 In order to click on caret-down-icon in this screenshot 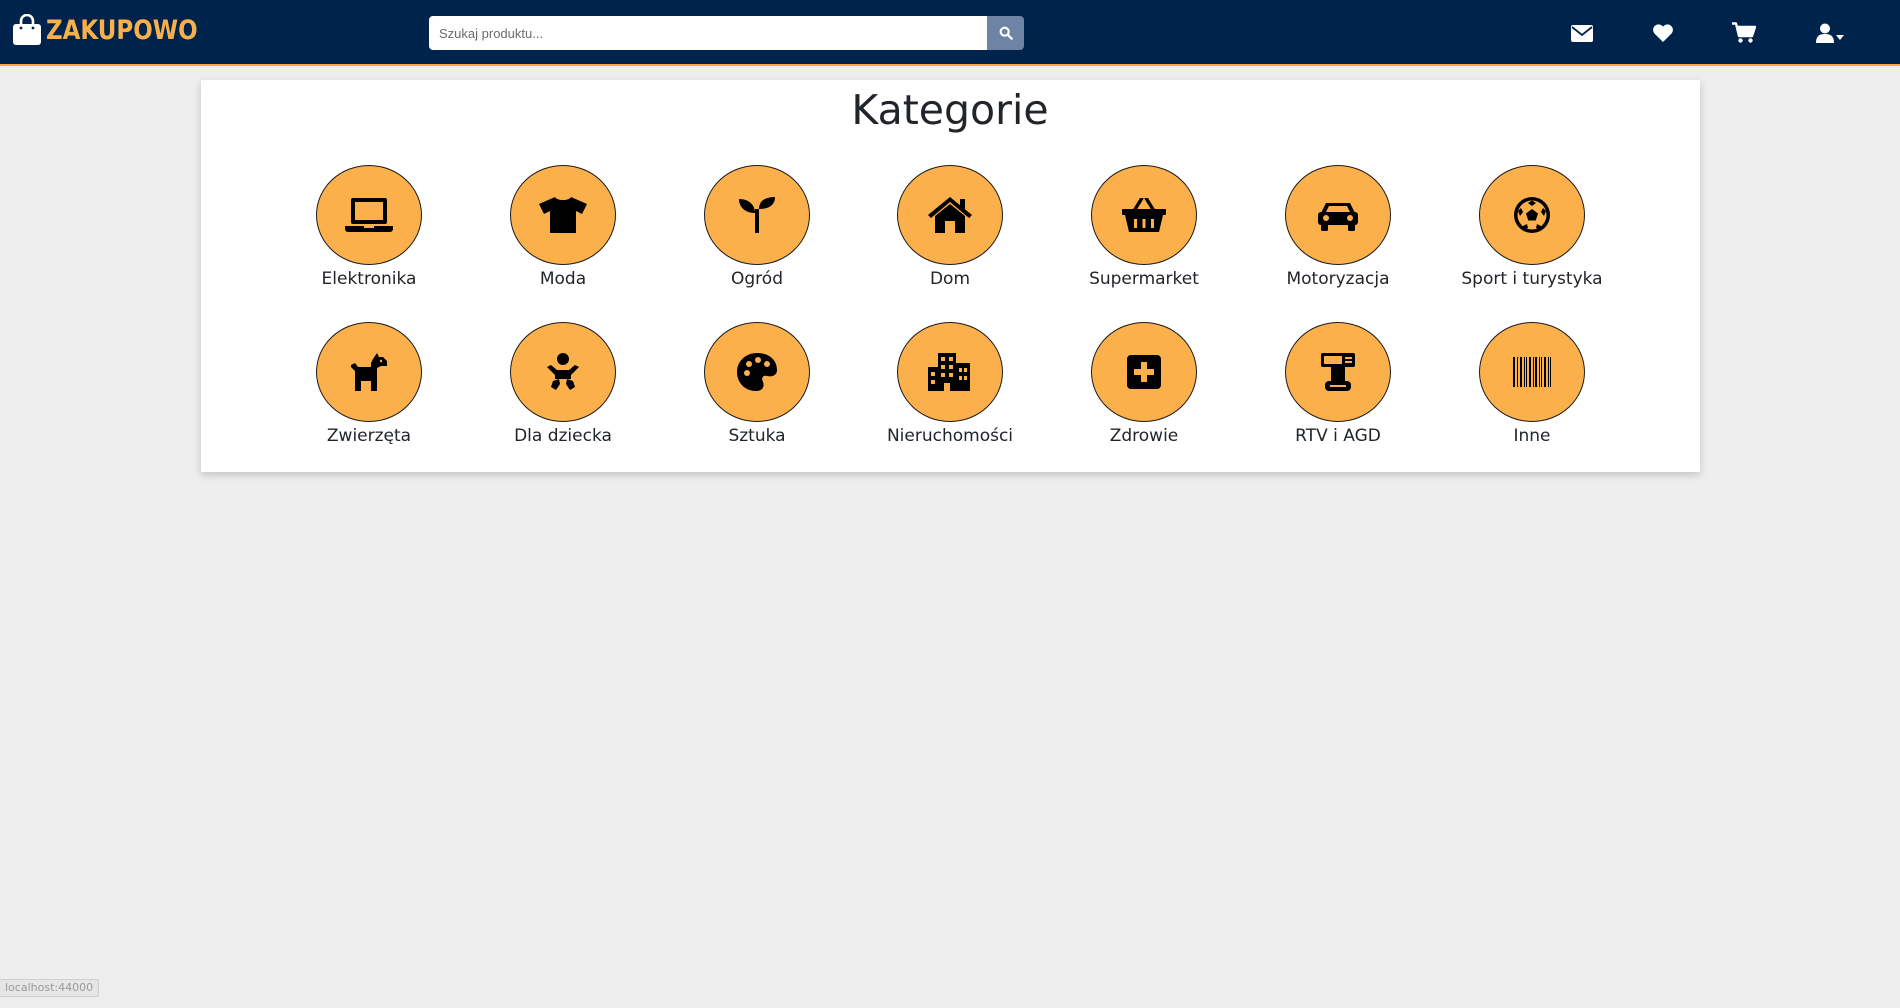, I will do `click(1840, 37)`.